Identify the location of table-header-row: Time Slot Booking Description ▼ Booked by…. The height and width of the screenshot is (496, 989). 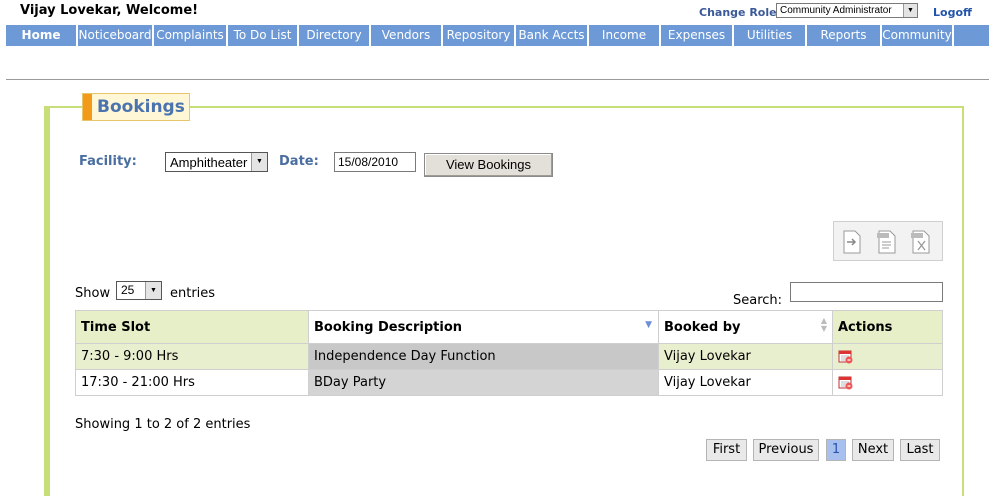
(509, 327).